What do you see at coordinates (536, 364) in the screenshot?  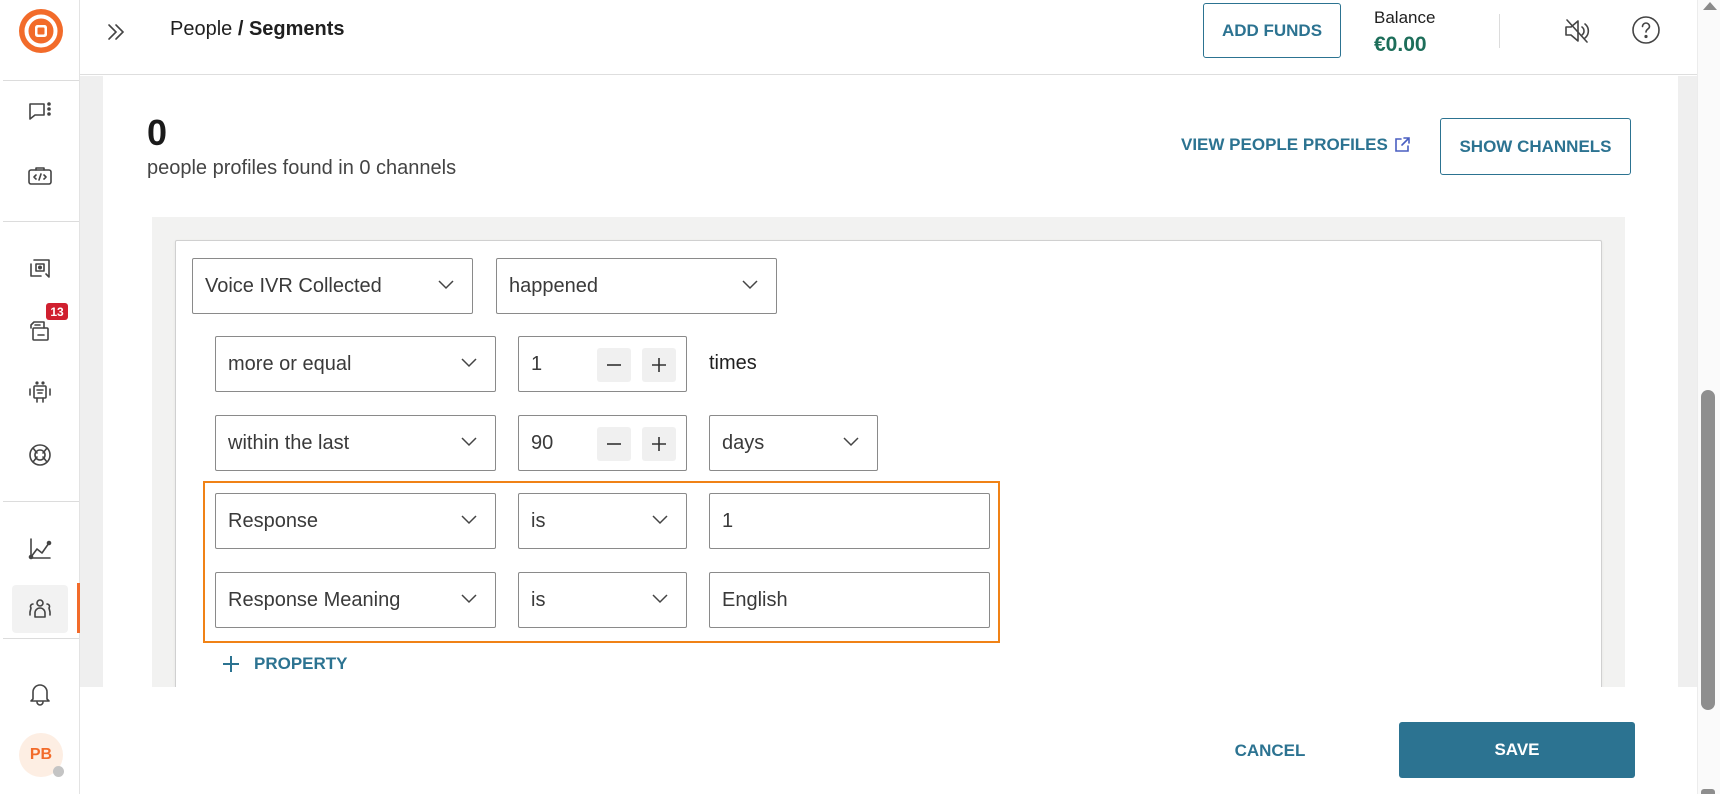 I see `frequency-value: 1` at bounding box center [536, 364].